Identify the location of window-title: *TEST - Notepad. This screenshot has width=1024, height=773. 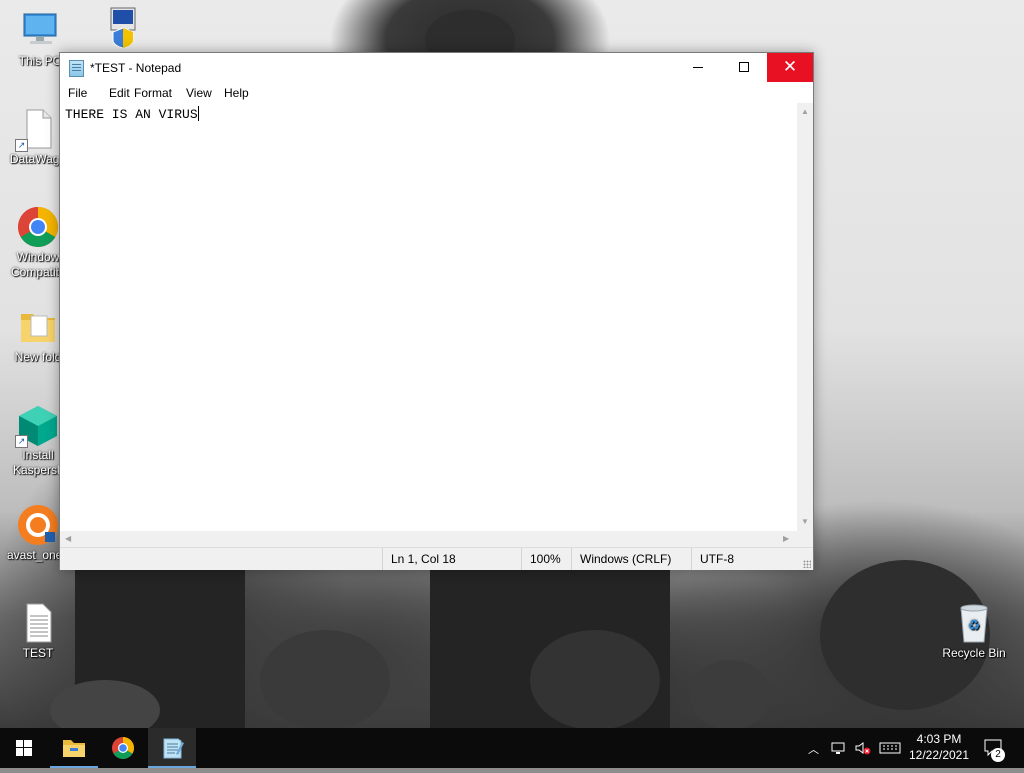
(136, 68).